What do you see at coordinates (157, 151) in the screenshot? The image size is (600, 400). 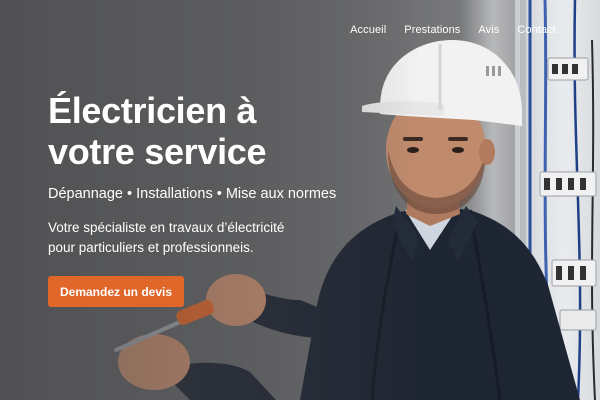 I see `hero-title-line-2: votre service` at bounding box center [157, 151].